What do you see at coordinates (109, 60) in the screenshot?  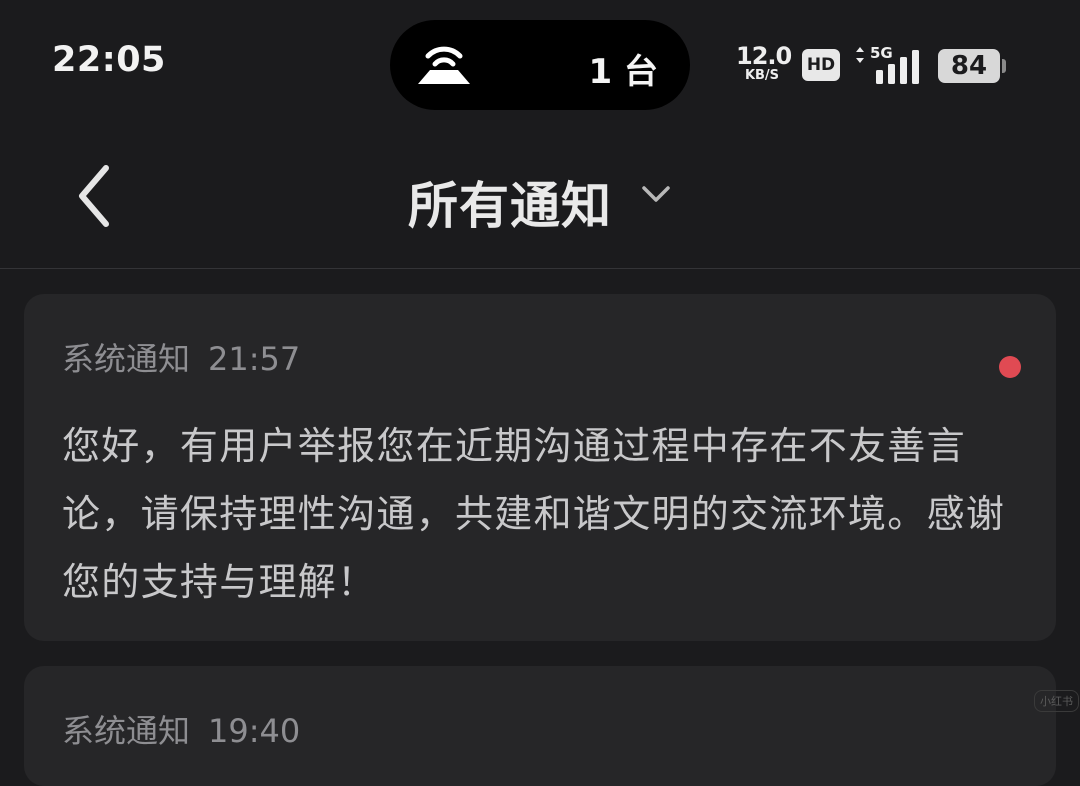 I see `status-time: 22:05` at bounding box center [109, 60].